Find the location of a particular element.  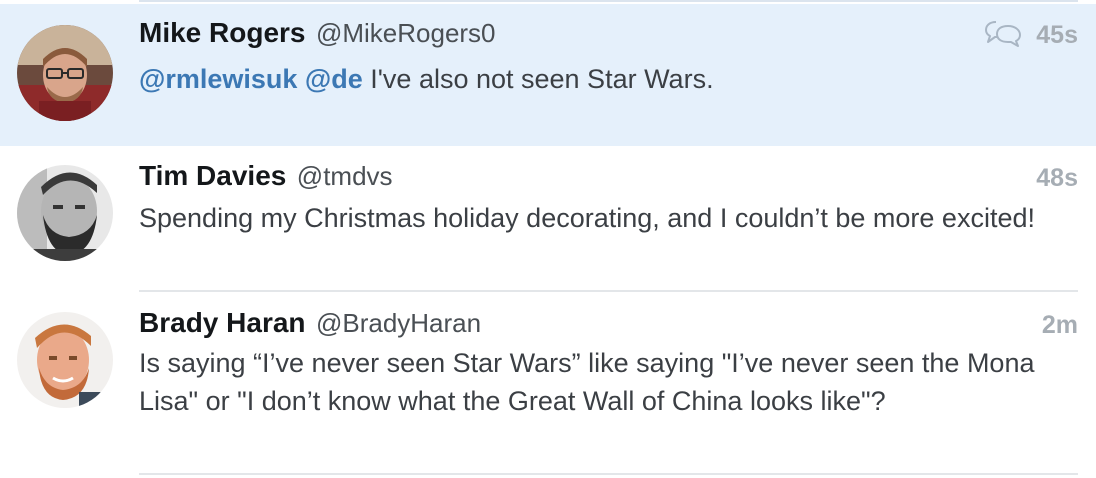

display-name: Mike Rogers is located at coordinates (222, 32).